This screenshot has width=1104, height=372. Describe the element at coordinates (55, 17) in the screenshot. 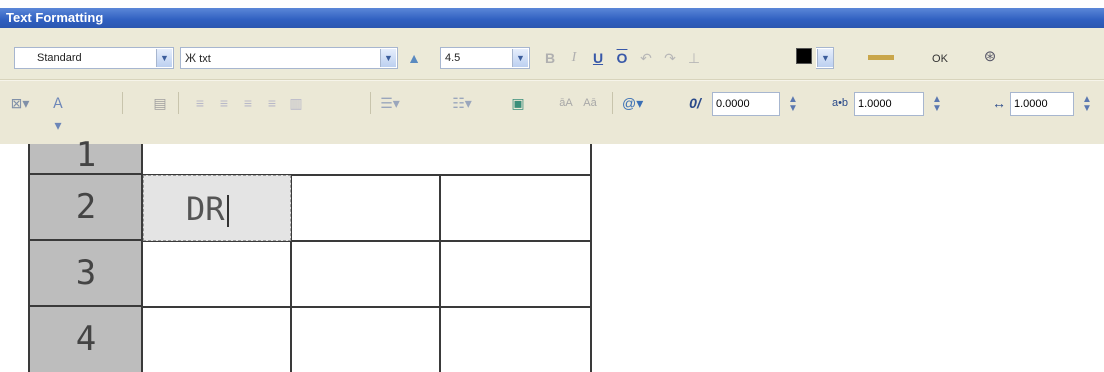

I see `window-title: Text Formatting` at that location.